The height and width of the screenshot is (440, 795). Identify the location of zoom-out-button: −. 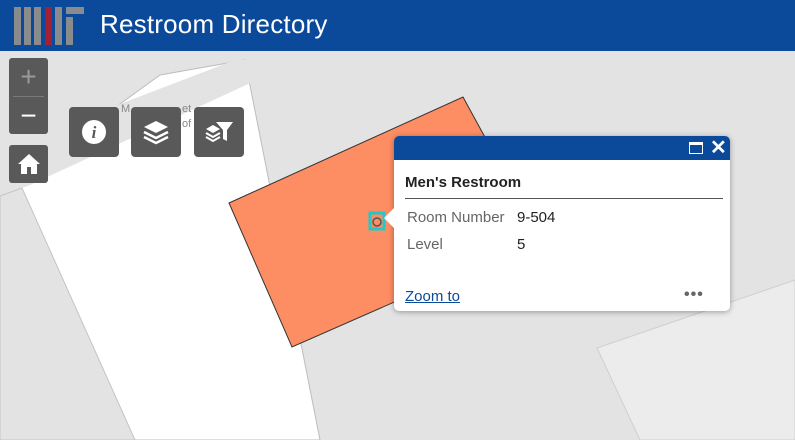
(28, 116).